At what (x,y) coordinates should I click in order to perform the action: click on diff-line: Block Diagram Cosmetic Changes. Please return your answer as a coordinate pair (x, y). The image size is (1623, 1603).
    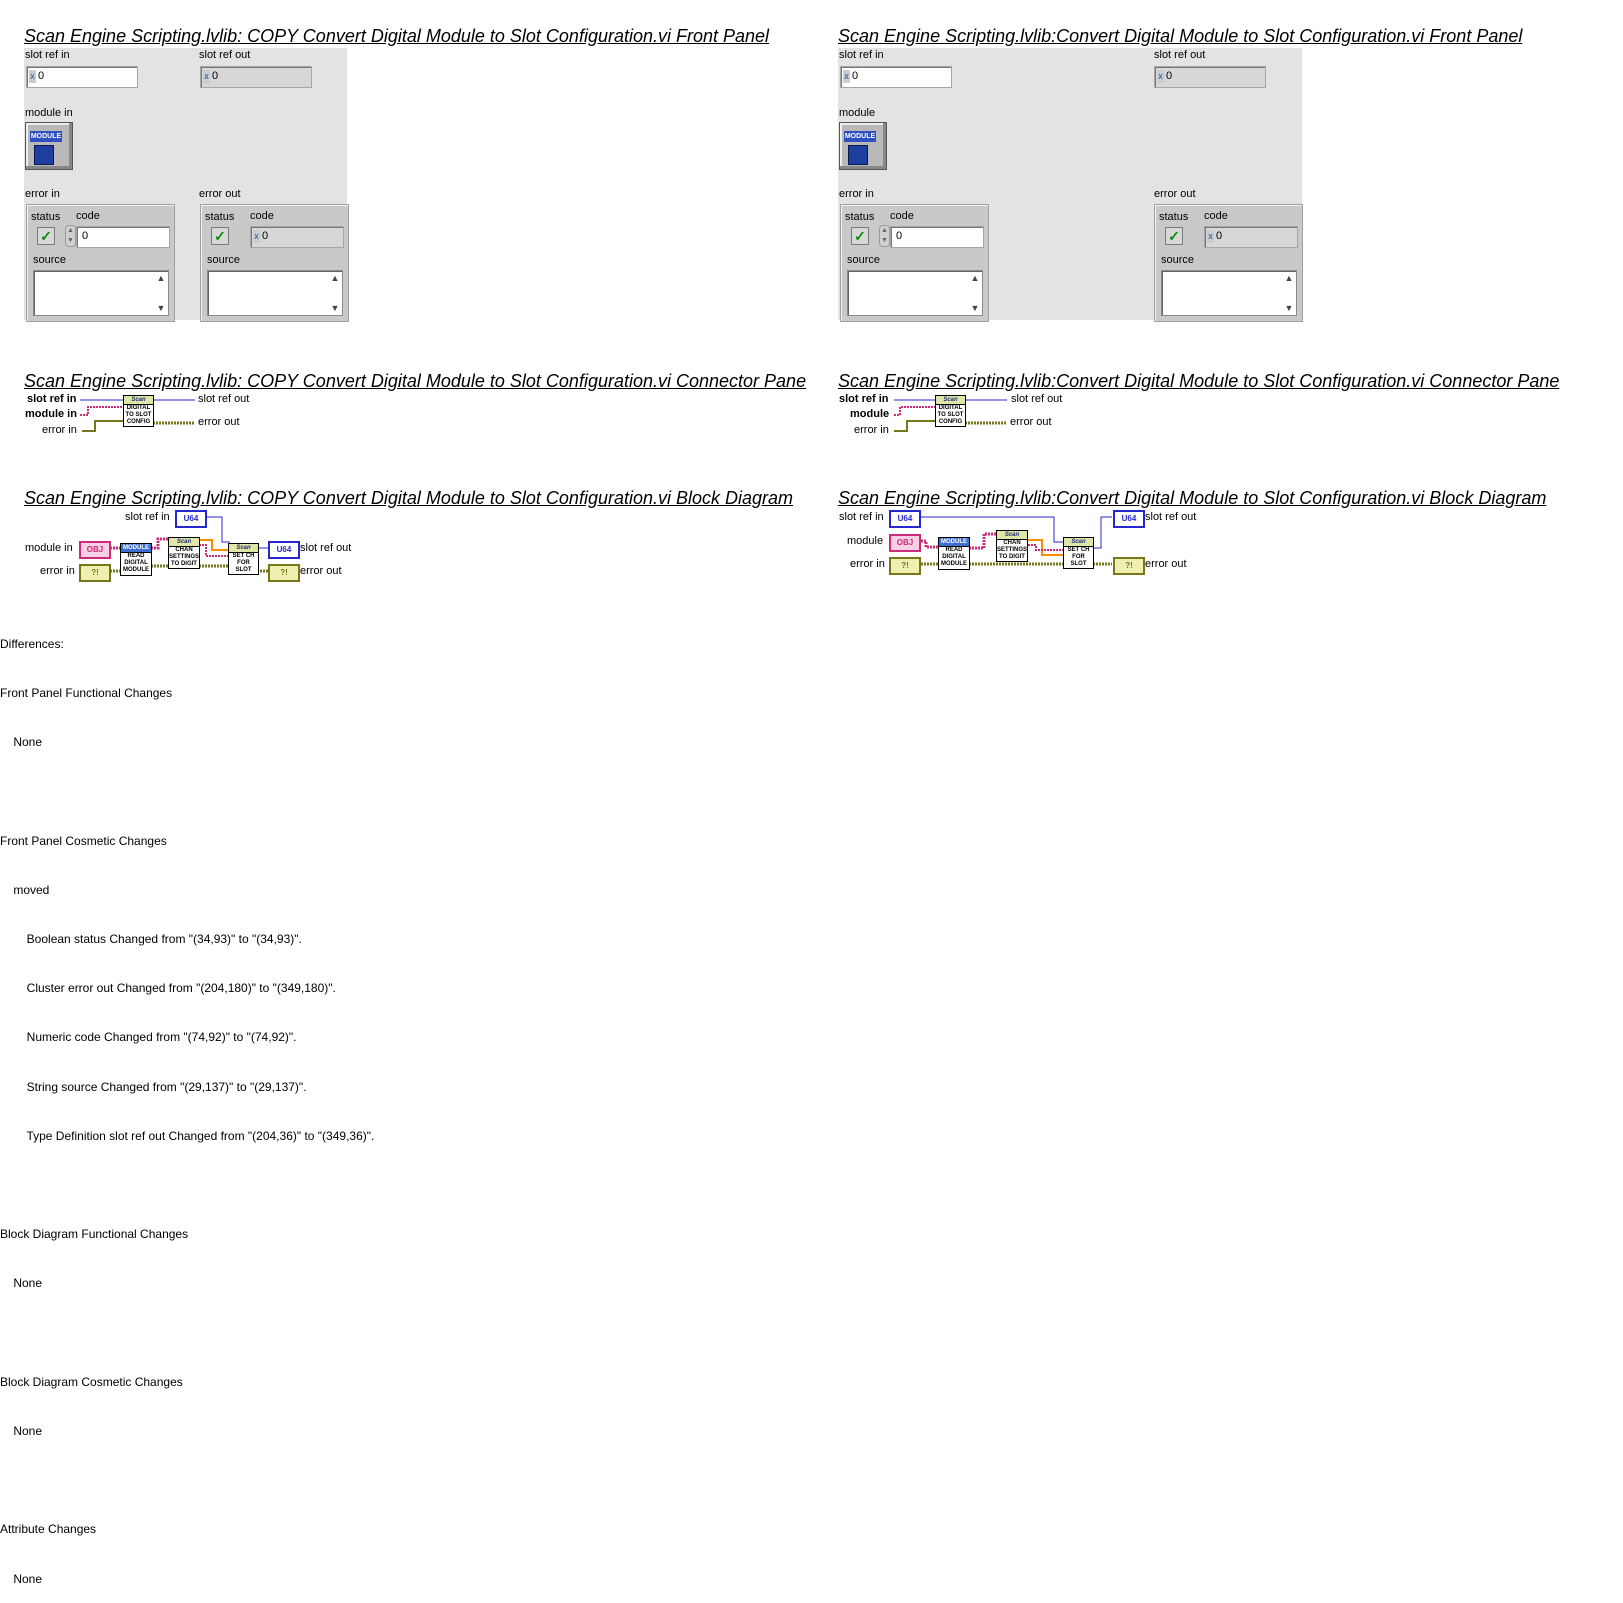
    Looking at the image, I should click on (91, 1381).